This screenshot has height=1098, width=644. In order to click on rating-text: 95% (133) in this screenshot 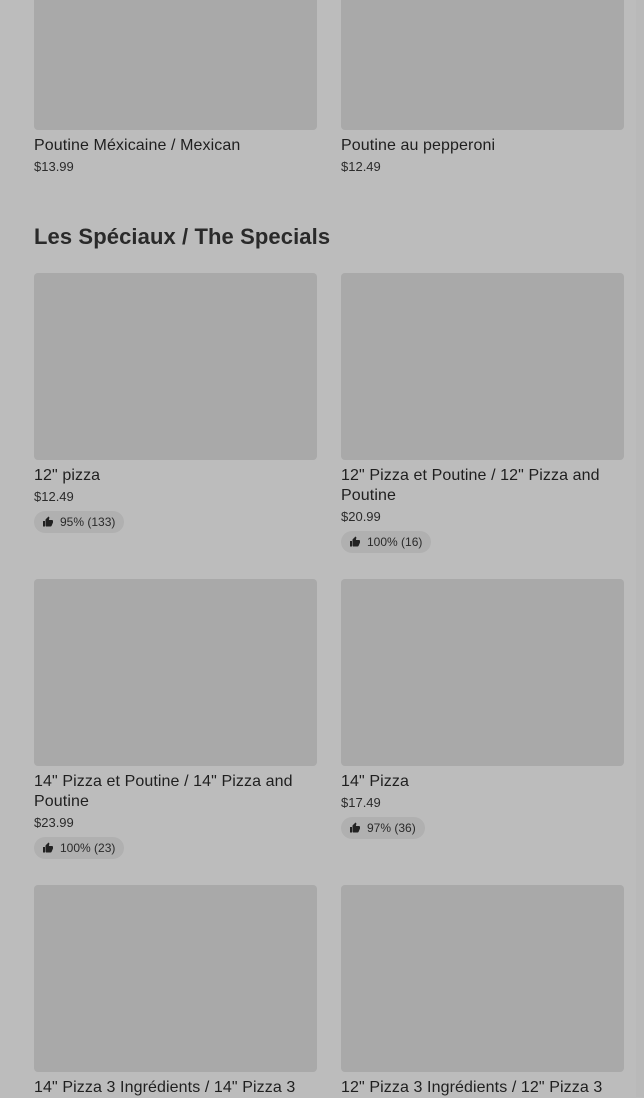, I will do `click(88, 522)`.